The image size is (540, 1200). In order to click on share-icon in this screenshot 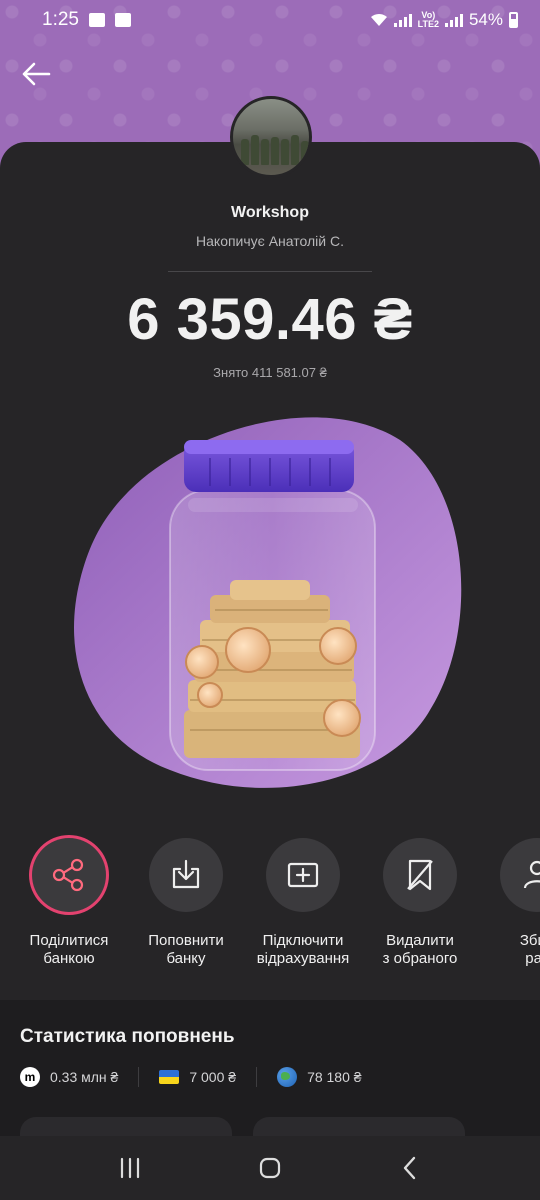, I will do `click(68, 875)`.